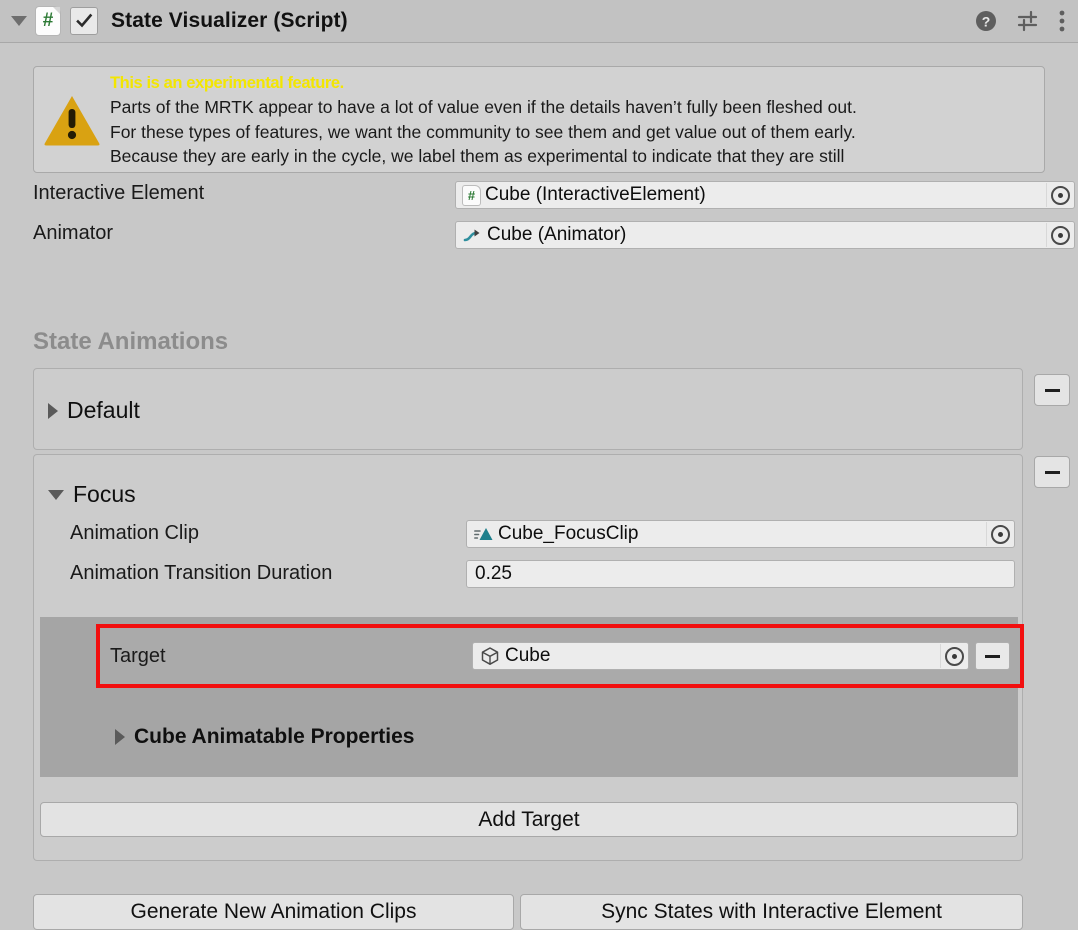 Image resolution: width=1078 pixels, height=930 pixels. I want to click on preset-sliders-icon, so click(1028, 21).